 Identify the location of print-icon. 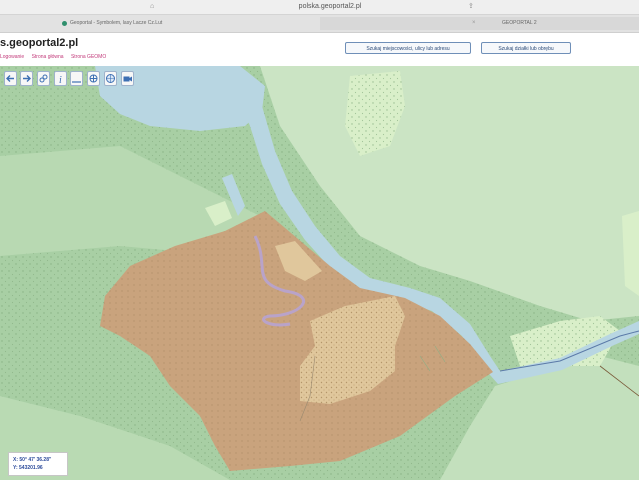
(93, 78).